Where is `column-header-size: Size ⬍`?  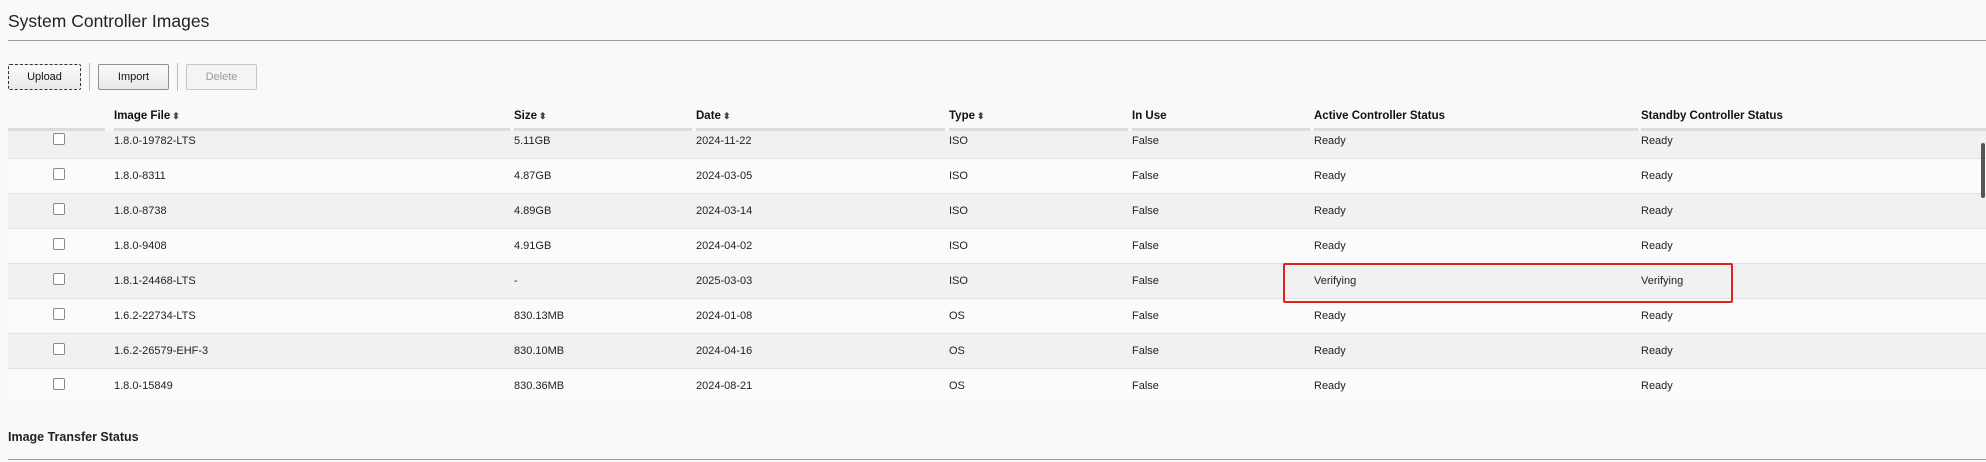
column-header-size: Size ⬍ is located at coordinates (530, 116).